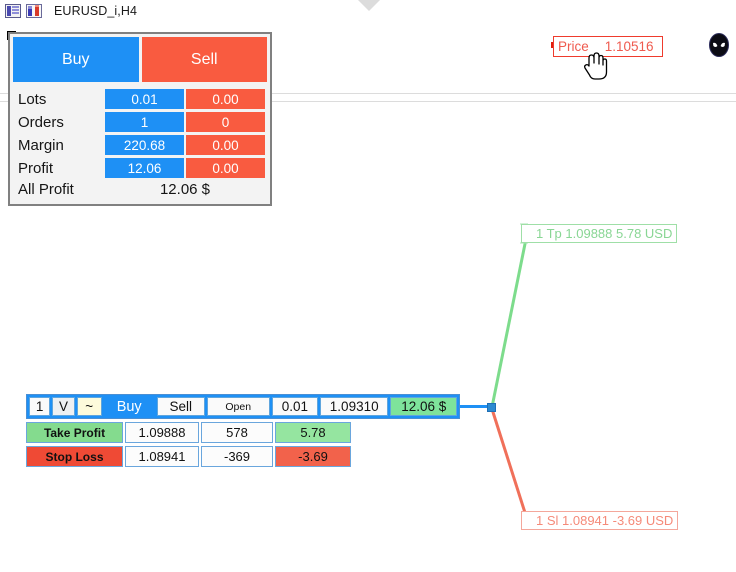 This screenshot has width=736, height=572. What do you see at coordinates (41, 145) in the screenshot?
I see `stat-label-margin: Margin` at bounding box center [41, 145].